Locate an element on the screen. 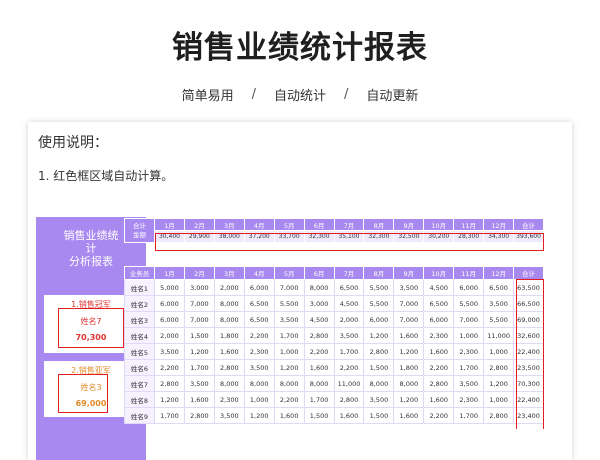  summary-corner: 合计 金额 is located at coordinates (139, 230).